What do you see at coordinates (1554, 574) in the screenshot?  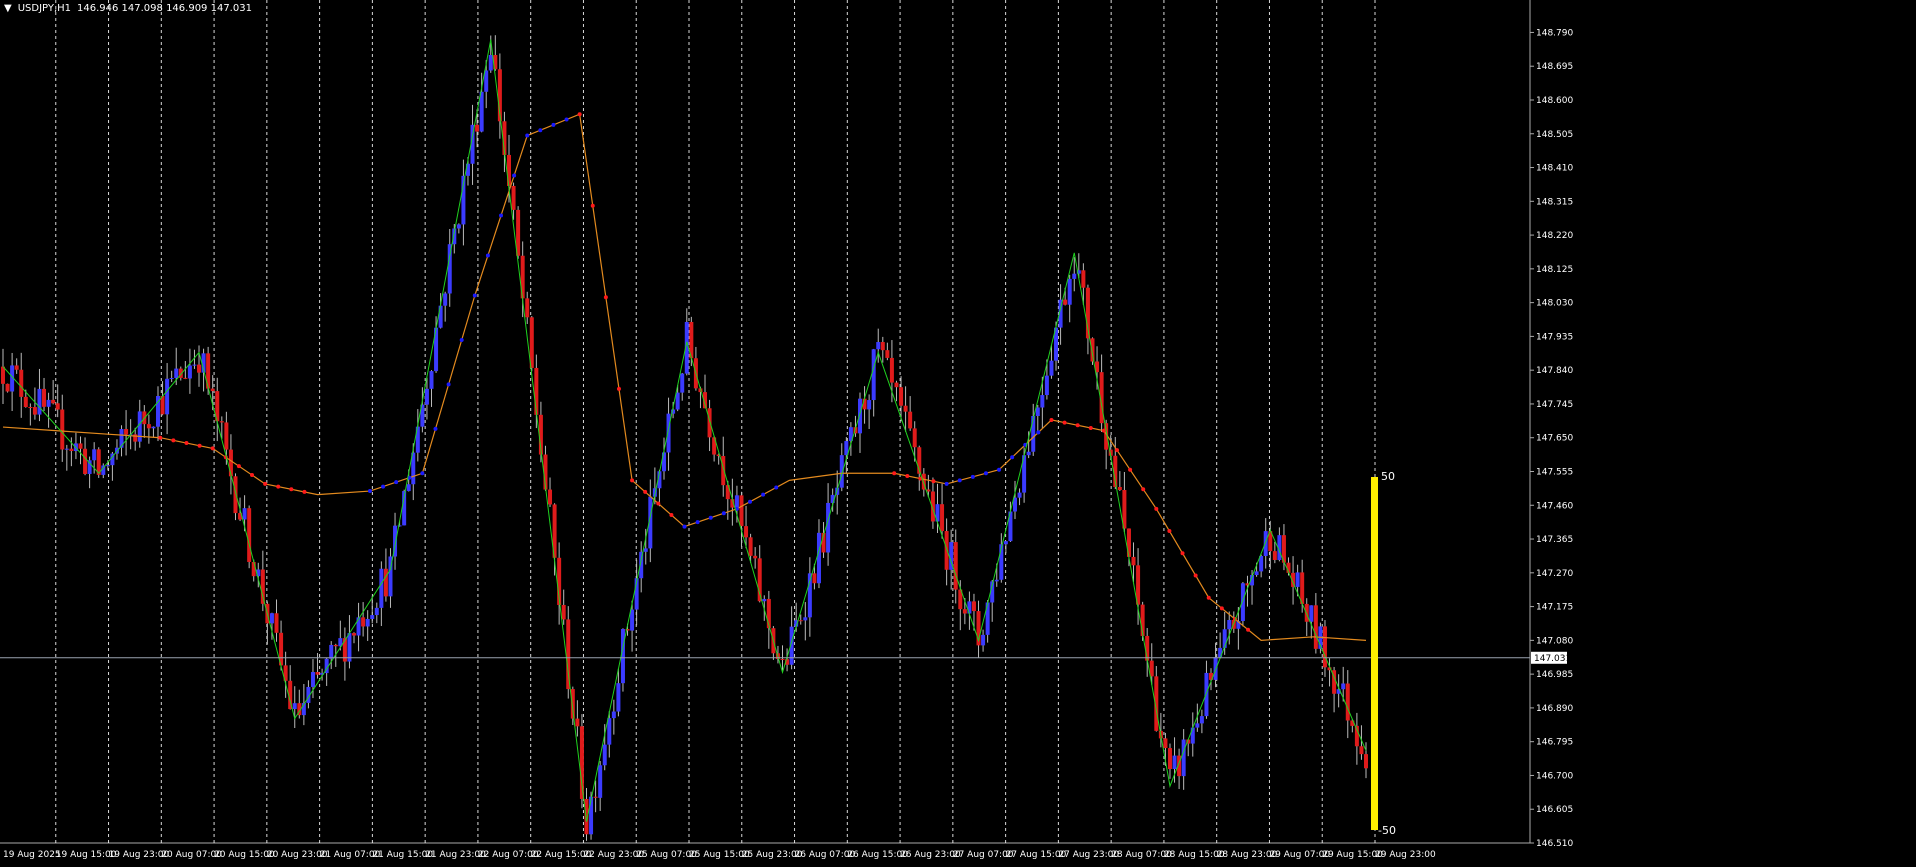 I see `y-tick-label: 147.270` at bounding box center [1554, 574].